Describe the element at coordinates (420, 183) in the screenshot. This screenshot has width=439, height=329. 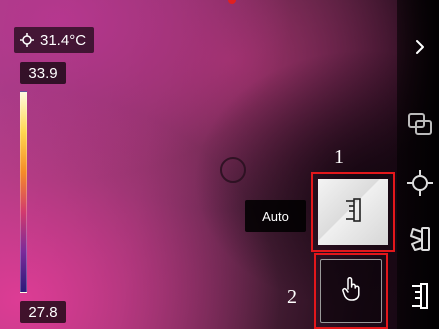
I see `target-icon` at that location.